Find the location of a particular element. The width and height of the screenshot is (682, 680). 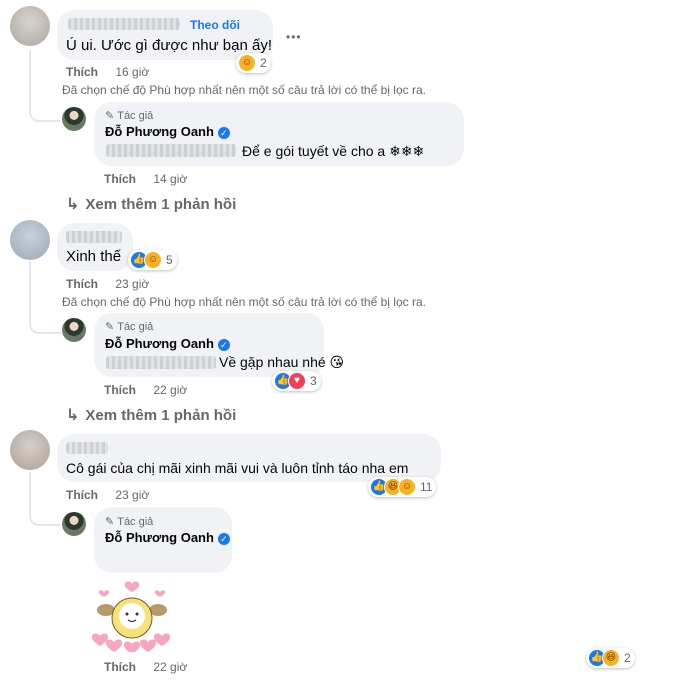

comment-reactions: 👍 😆 ☺ 11 is located at coordinates (402, 487).